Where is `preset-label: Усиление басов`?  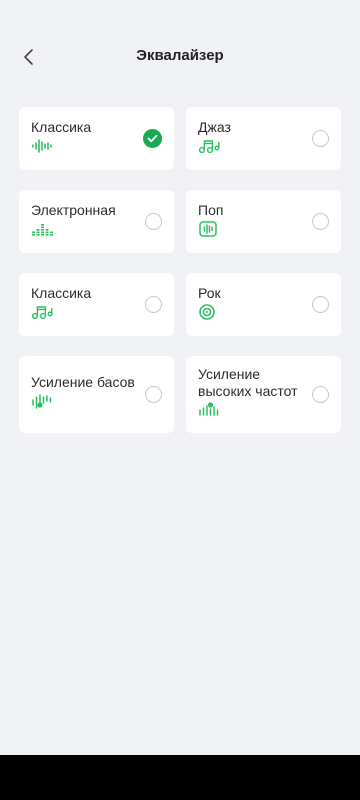 preset-label: Усиление басов is located at coordinates (83, 382).